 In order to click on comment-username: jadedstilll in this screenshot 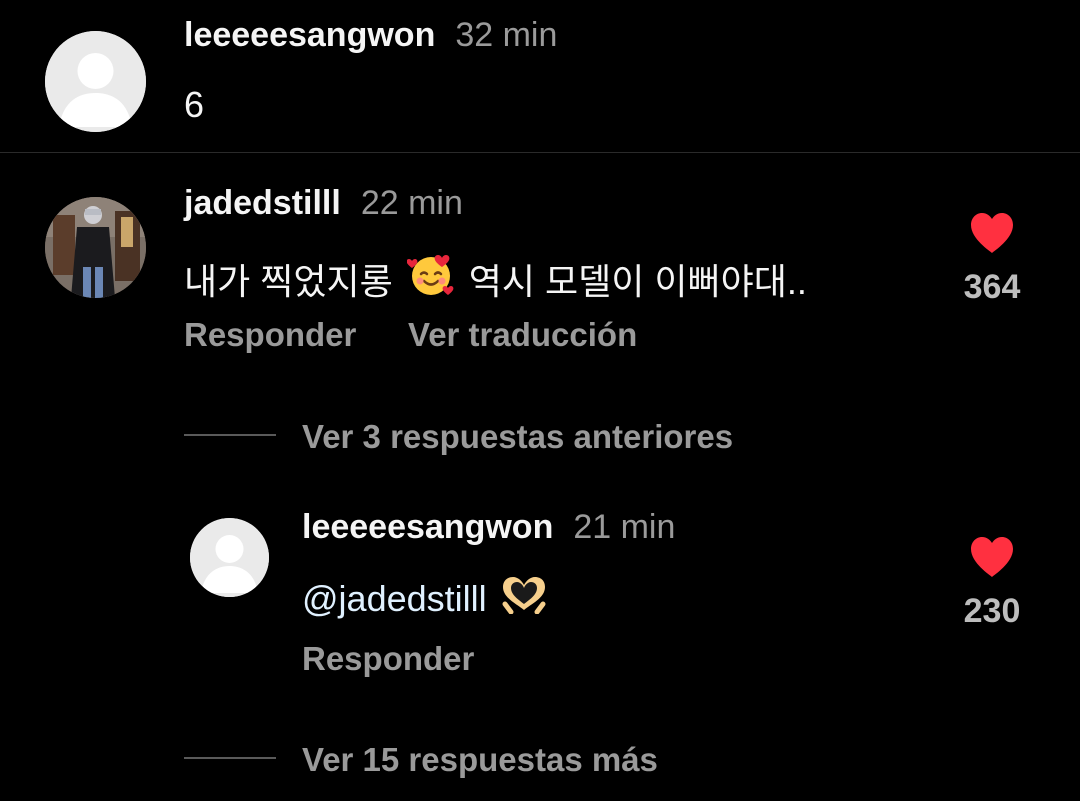, I will do `click(262, 203)`.